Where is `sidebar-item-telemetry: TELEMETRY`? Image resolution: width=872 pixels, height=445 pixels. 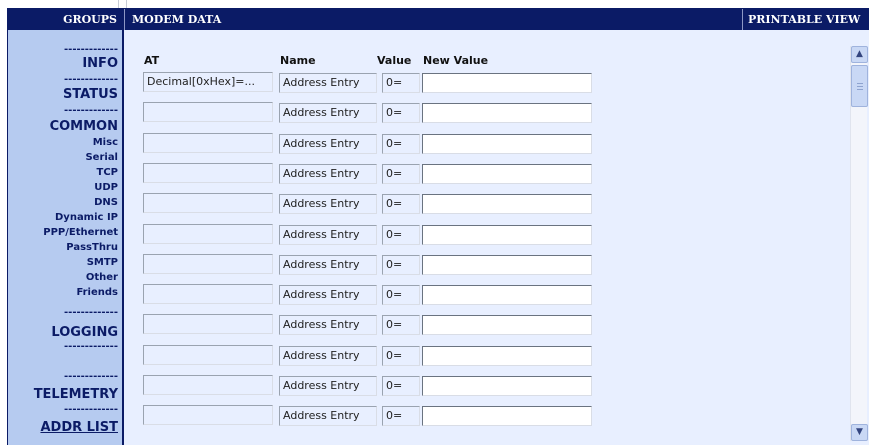
sidebar-item-telemetry: TELEMETRY is located at coordinates (76, 394).